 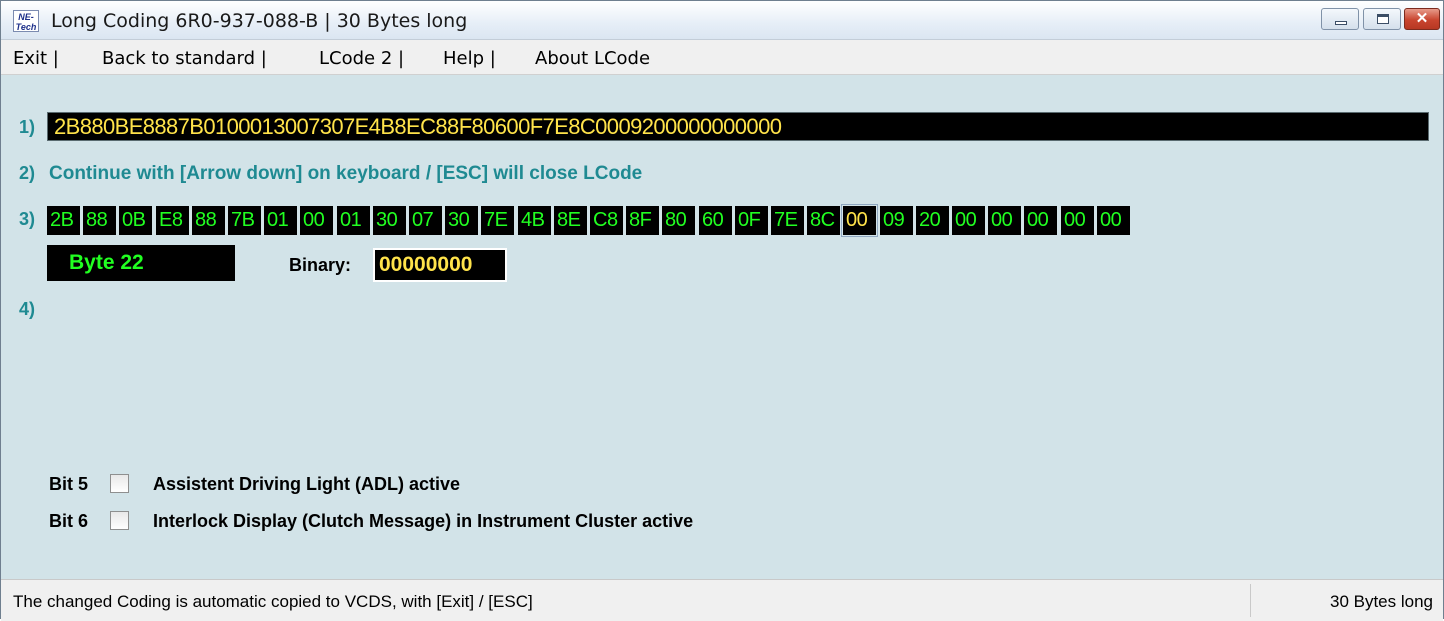 I want to click on row-number-3: 3), so click(x=27, y=219).